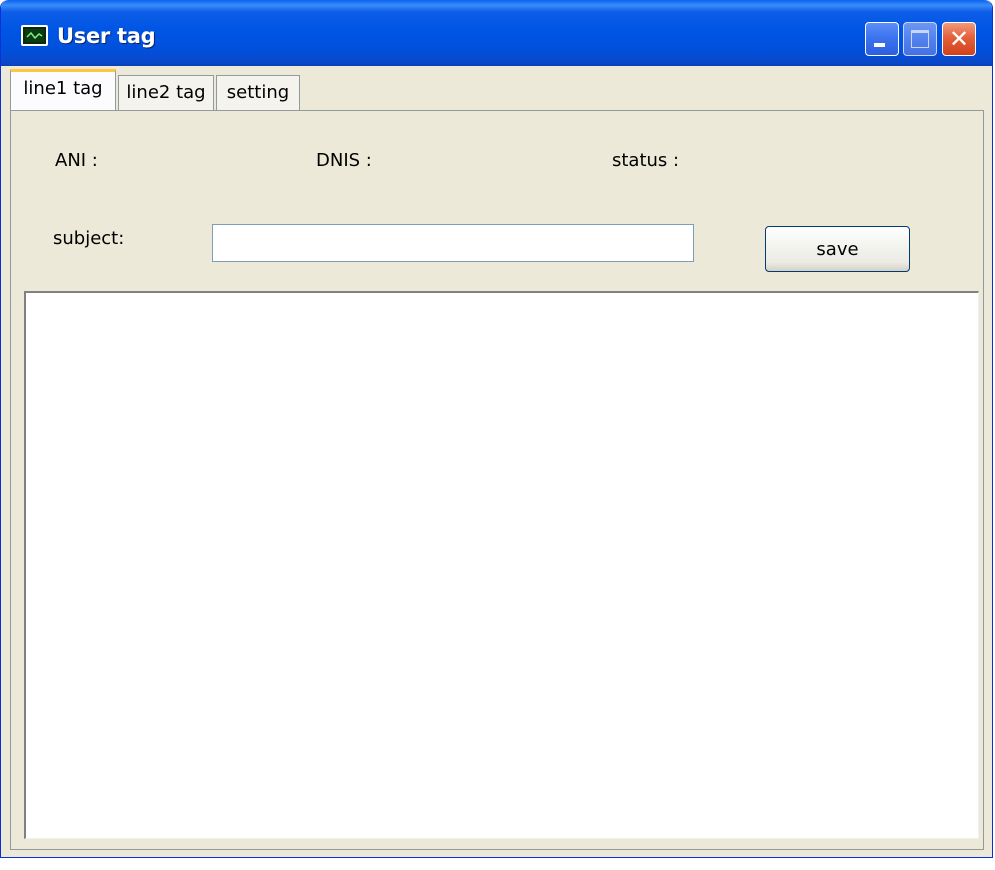  What do you see at coordinates (166, 92) in the screenshot?
I see `tab-line2-tag: line2 tag` at bounding box center [166, 92].